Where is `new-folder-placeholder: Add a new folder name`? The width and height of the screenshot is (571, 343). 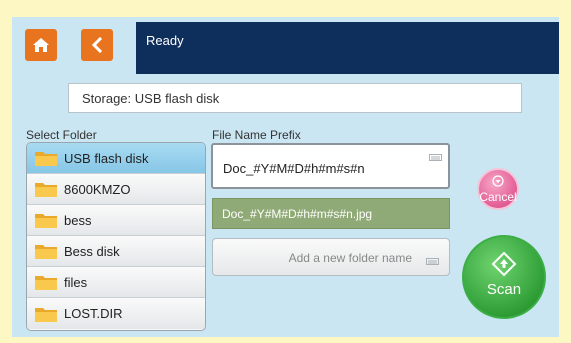
new-folder-placeholder: Add a new folder name is located at coordinates (350, 258).